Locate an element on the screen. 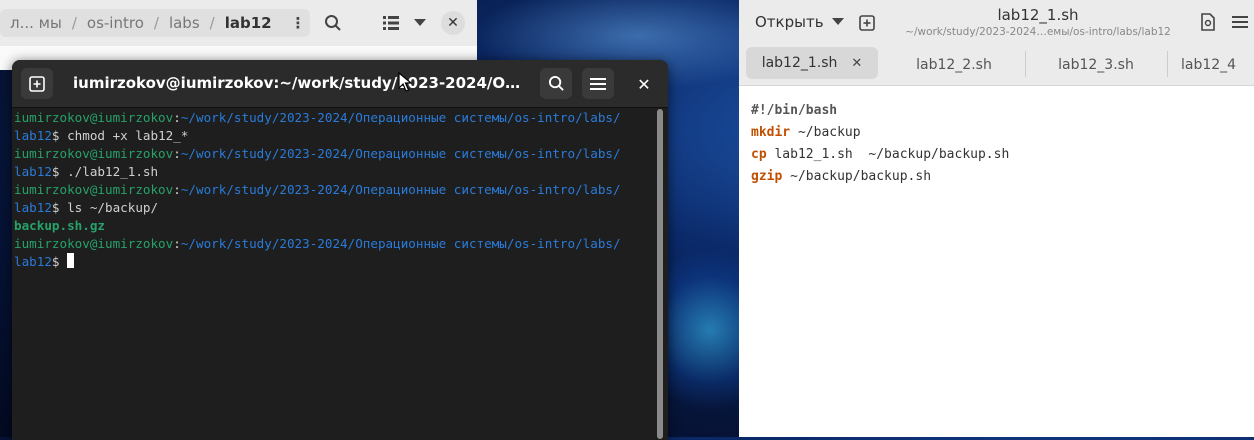 The image size is (1254, 440). breadcrumb: л... мы / os-intro / labs / lab12 ⋮ is located at coordinates (155, 23).